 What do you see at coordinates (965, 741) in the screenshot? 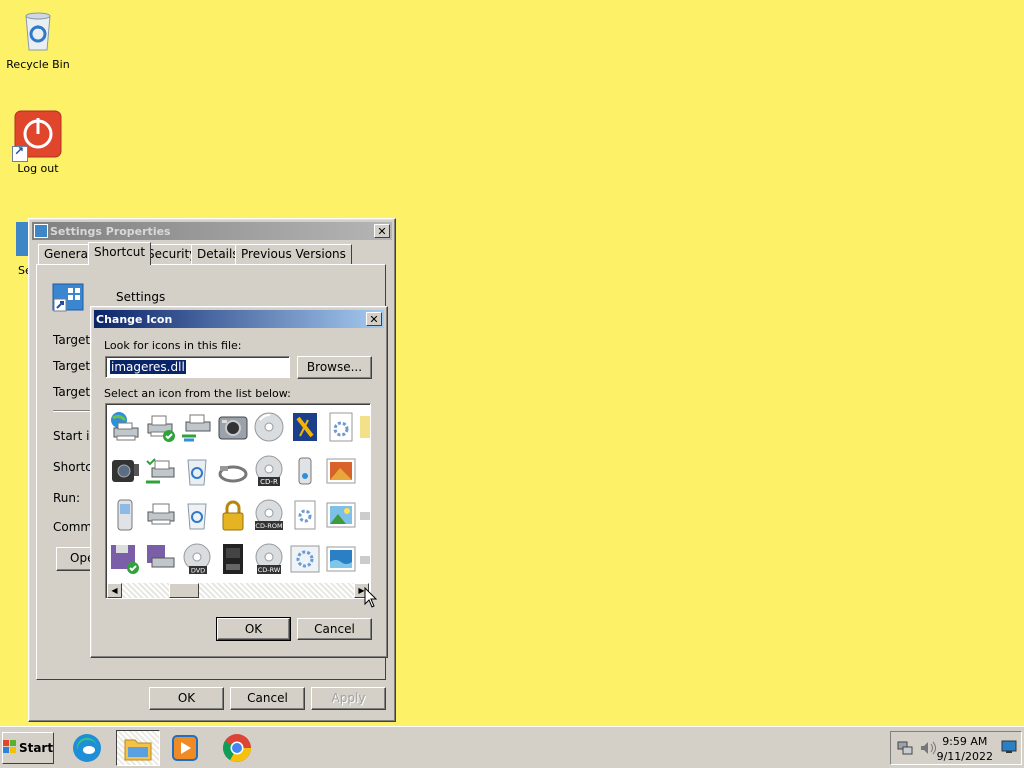
I see `clock-time: 9:59 AM` at bounding box center [965, 741].